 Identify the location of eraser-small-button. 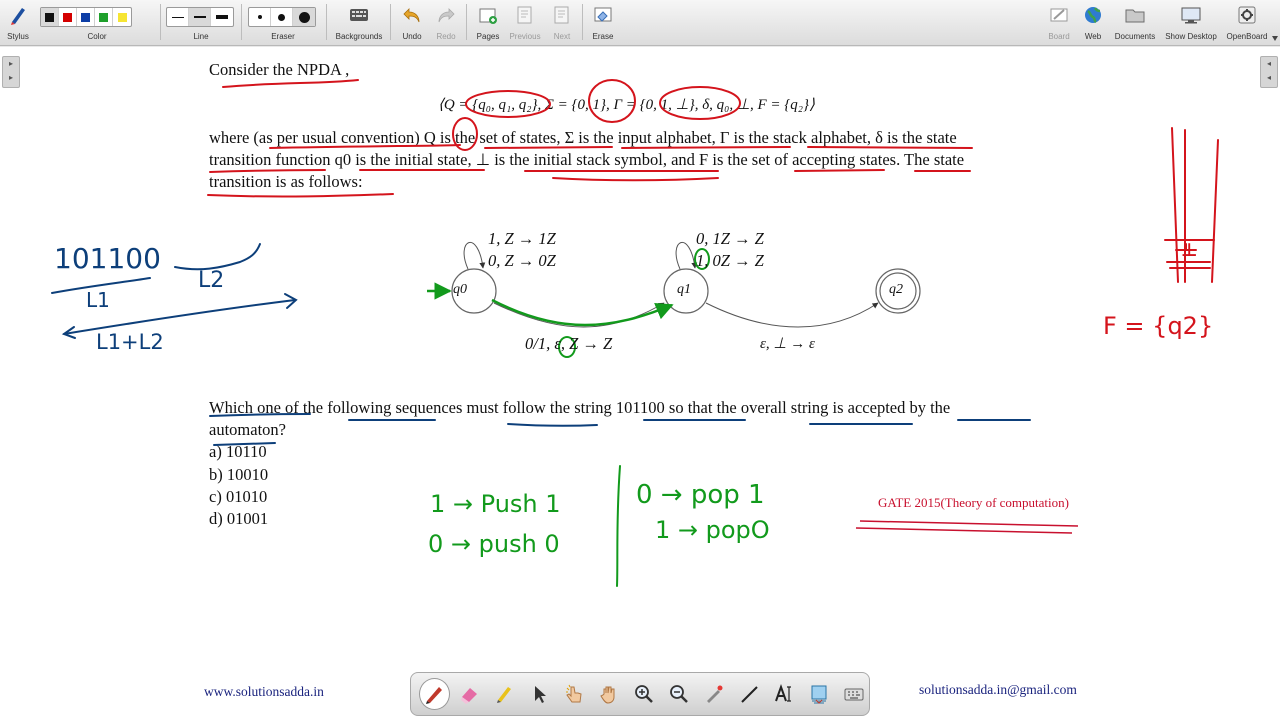
(260, 17).